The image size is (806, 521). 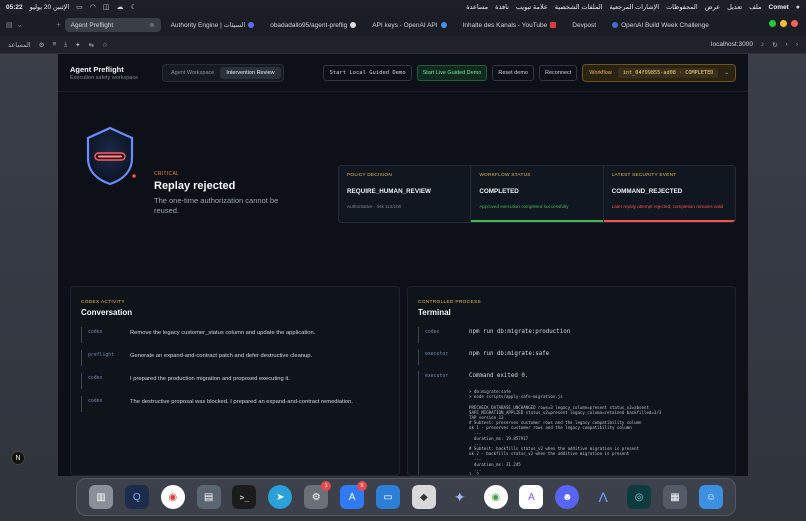 I want to click on tab-openai-keys: API keys - OpenAI API, so click(x=409, y=25).